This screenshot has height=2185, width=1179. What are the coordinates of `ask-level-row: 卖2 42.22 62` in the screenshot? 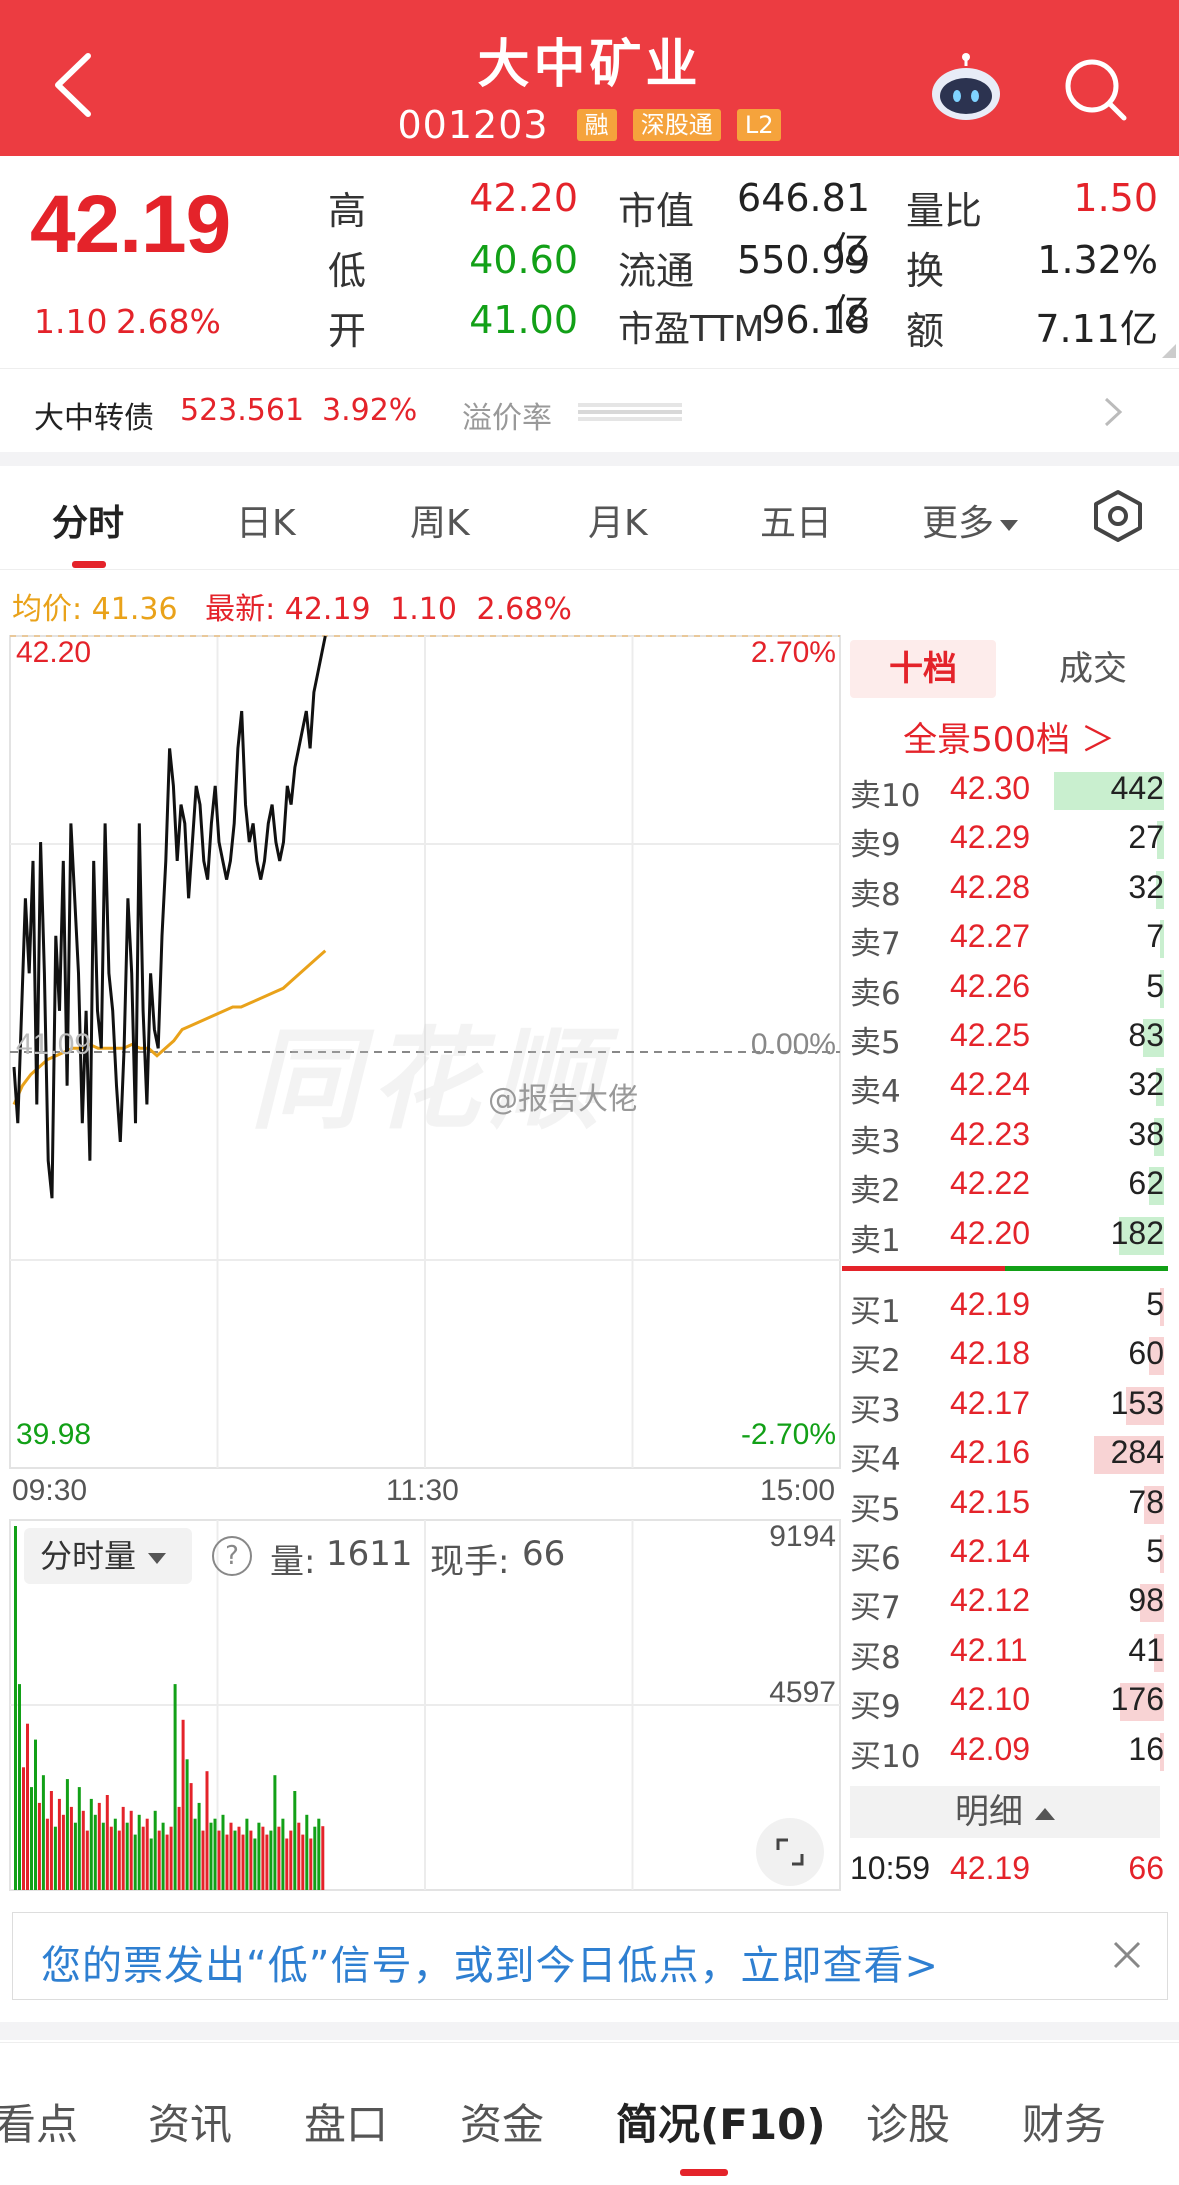 It's located at (1008, 1185).